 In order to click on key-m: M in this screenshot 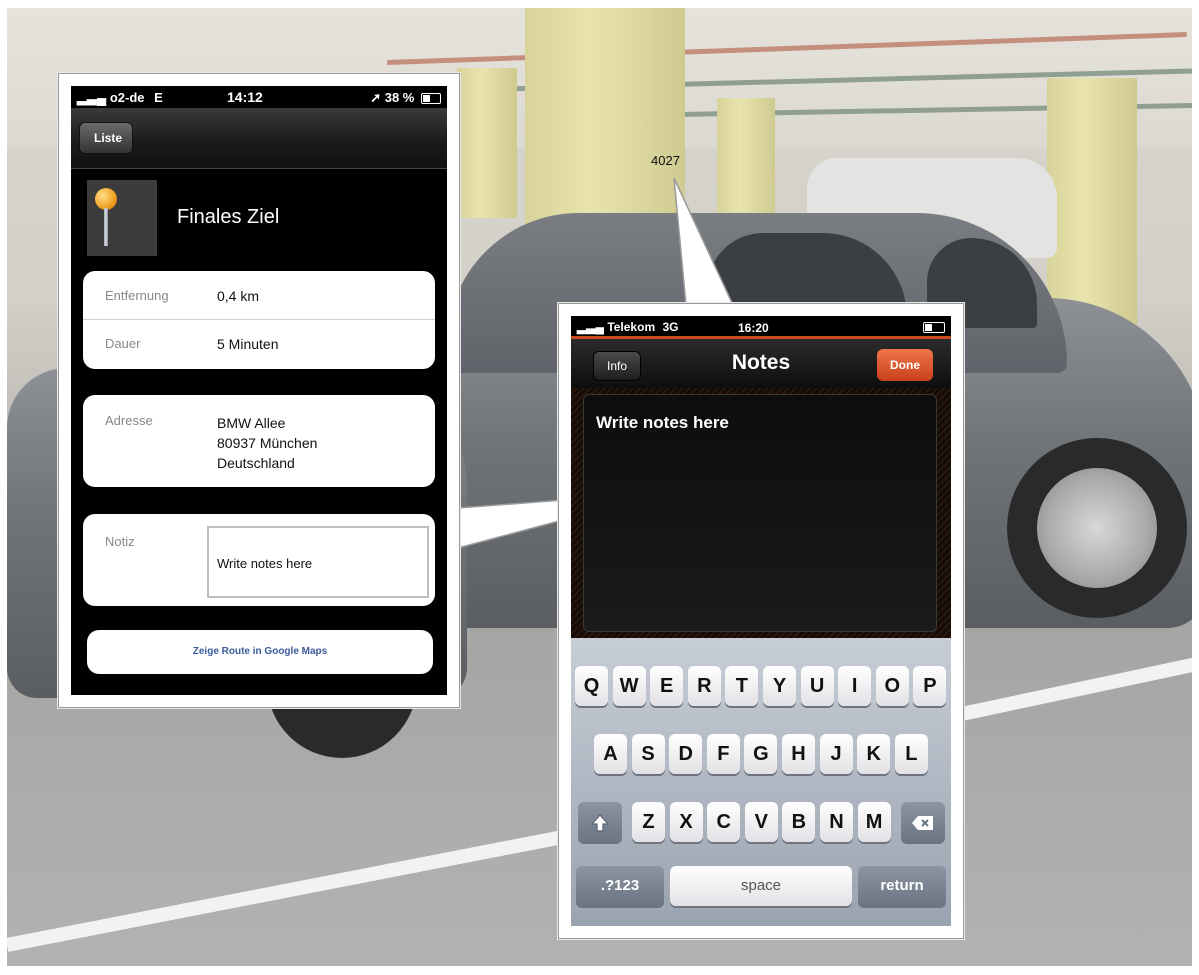, I will do `click(874, 822)`.